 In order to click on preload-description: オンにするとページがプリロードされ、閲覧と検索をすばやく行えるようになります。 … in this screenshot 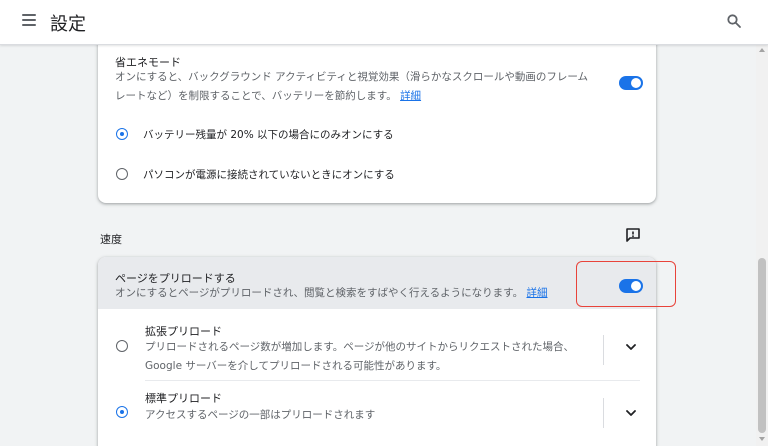, I will do `click(350, 293)`.